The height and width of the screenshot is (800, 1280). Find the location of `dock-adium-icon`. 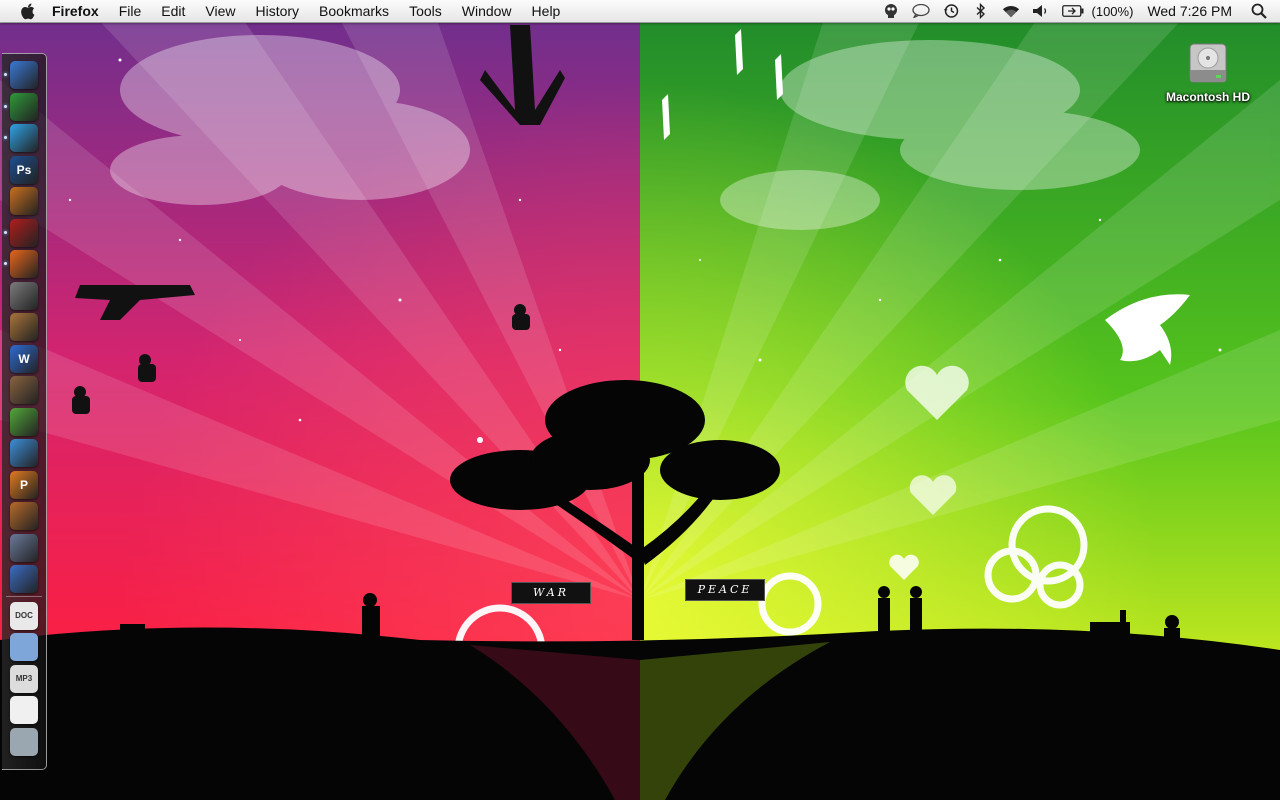

dock-adium-icon is located at coordinates (24, 106).